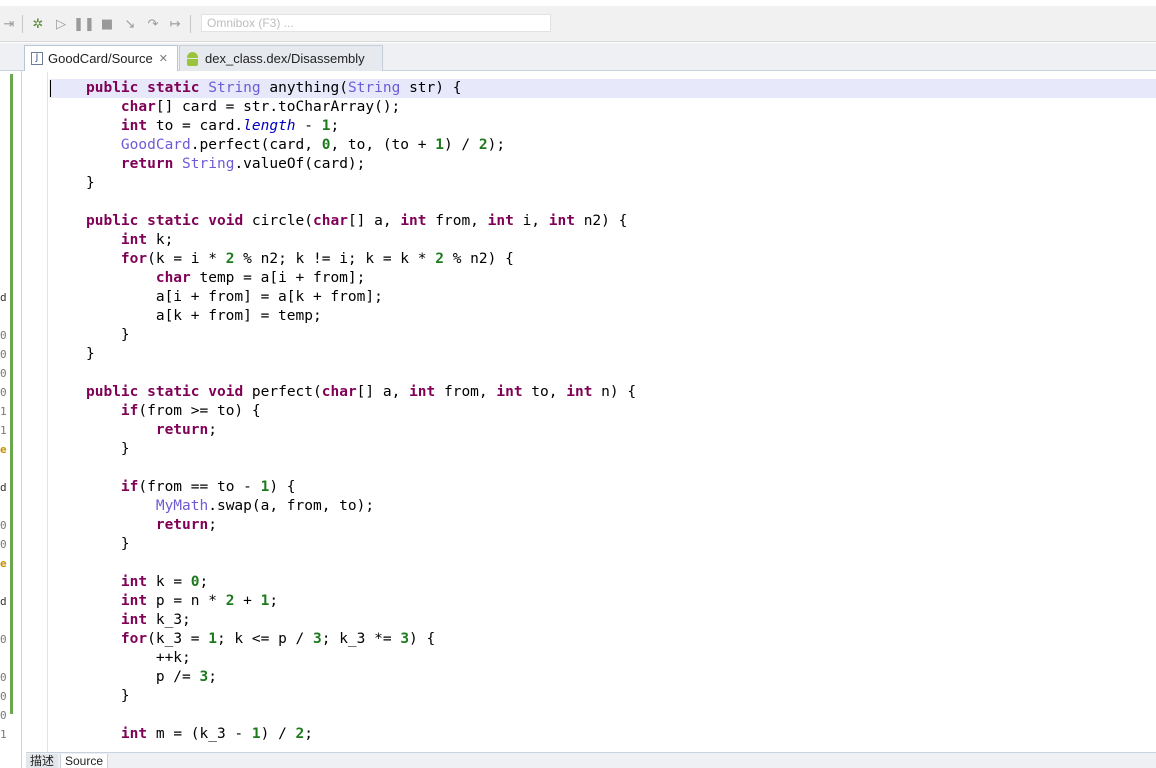 This screenshot has height=768, width=1156. What do you see at coordinates (578, 24) in the screenshot?
I see `toolbar: ⇥ ✲ ▷ ❚❚ ■ ↘ ↷ ↦` at bounding box center [578, 24].